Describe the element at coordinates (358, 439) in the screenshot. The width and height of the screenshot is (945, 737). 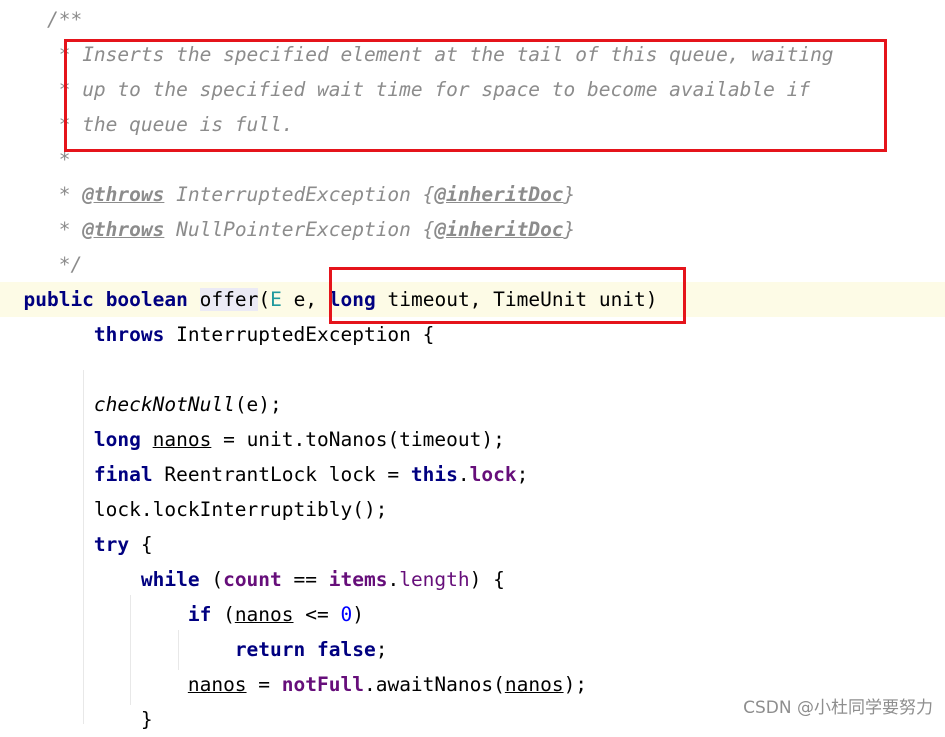
I see `code-token: = unit.toNanos(timeout);` at that location.